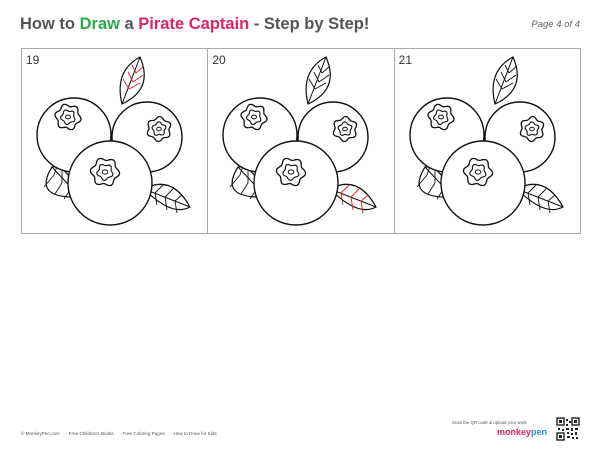 The image size is (600, 464). What do you see at coordinates (40, 433) in the screenshot?
I see `footer-copyright: © MonkeyPen.com` at bounding box center [40, 433].